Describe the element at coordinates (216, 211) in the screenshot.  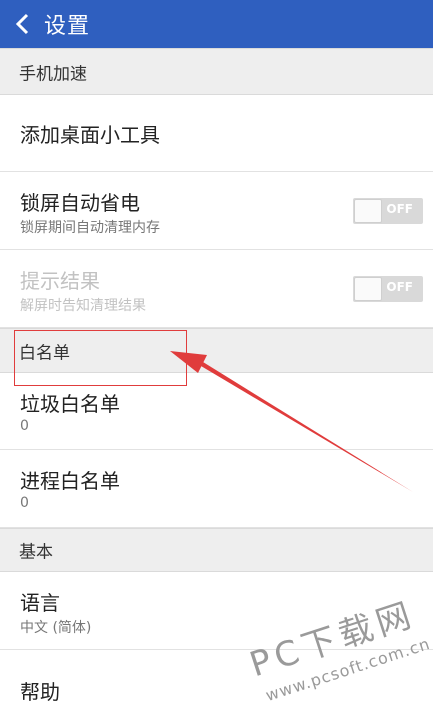
I see `setting-item-lock-screen-save: 锁屏自动省电 锁屏期间自动清理内存 OFF` at that location.